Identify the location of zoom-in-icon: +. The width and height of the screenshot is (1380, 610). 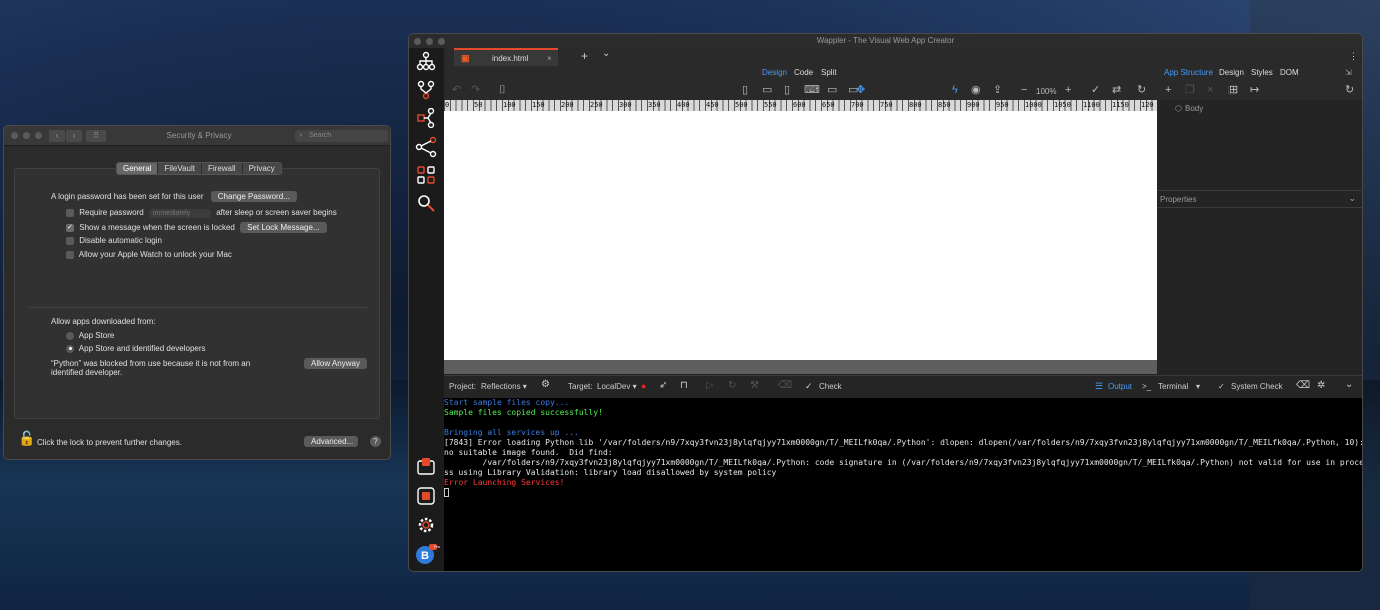
(1068, 90).